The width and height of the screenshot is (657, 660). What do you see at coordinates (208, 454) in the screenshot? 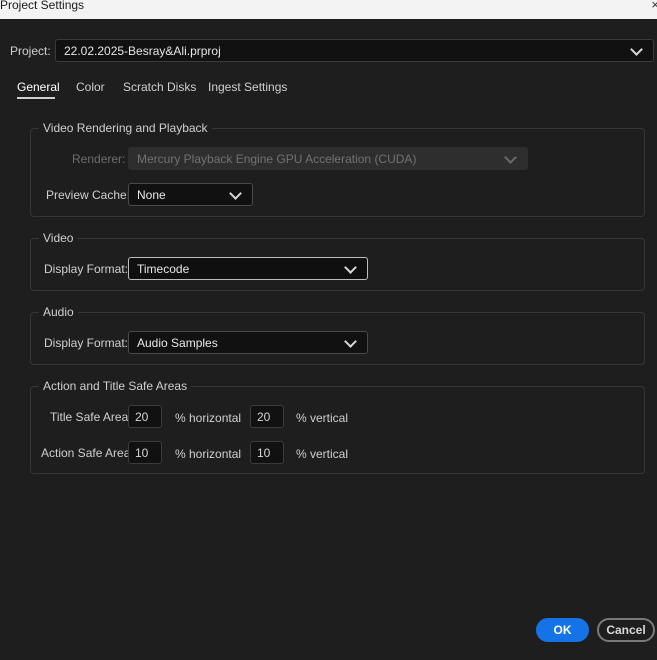
I see `action-safe-horizontal-suffix: % horizontal` at bounding box center [208, 454].